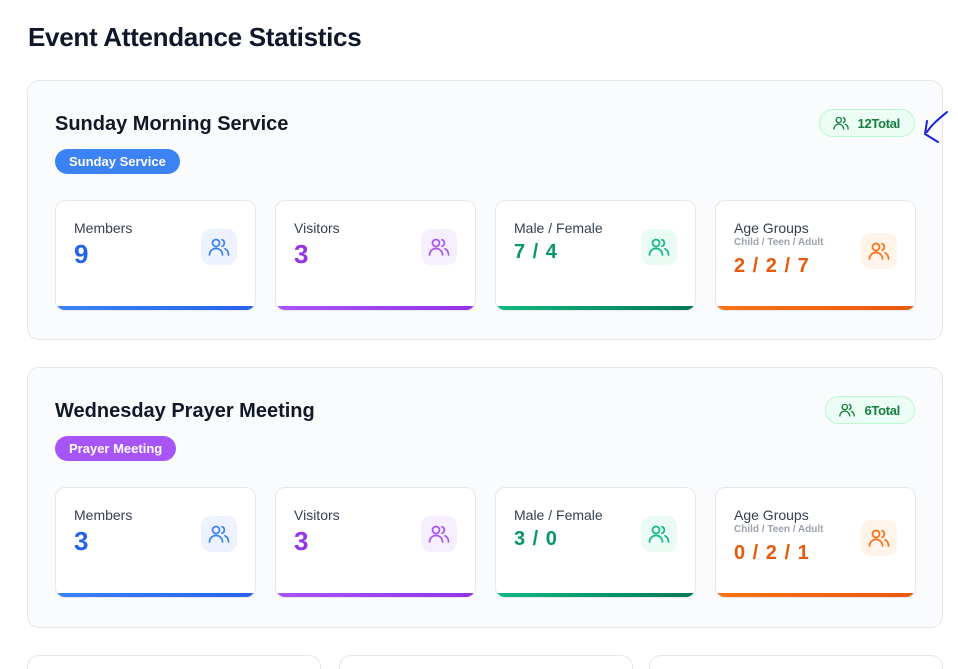 The height and width of the screenshot is (669, 958). I want to click on age-value: 2 / 2 / 7, so click(772, 266).